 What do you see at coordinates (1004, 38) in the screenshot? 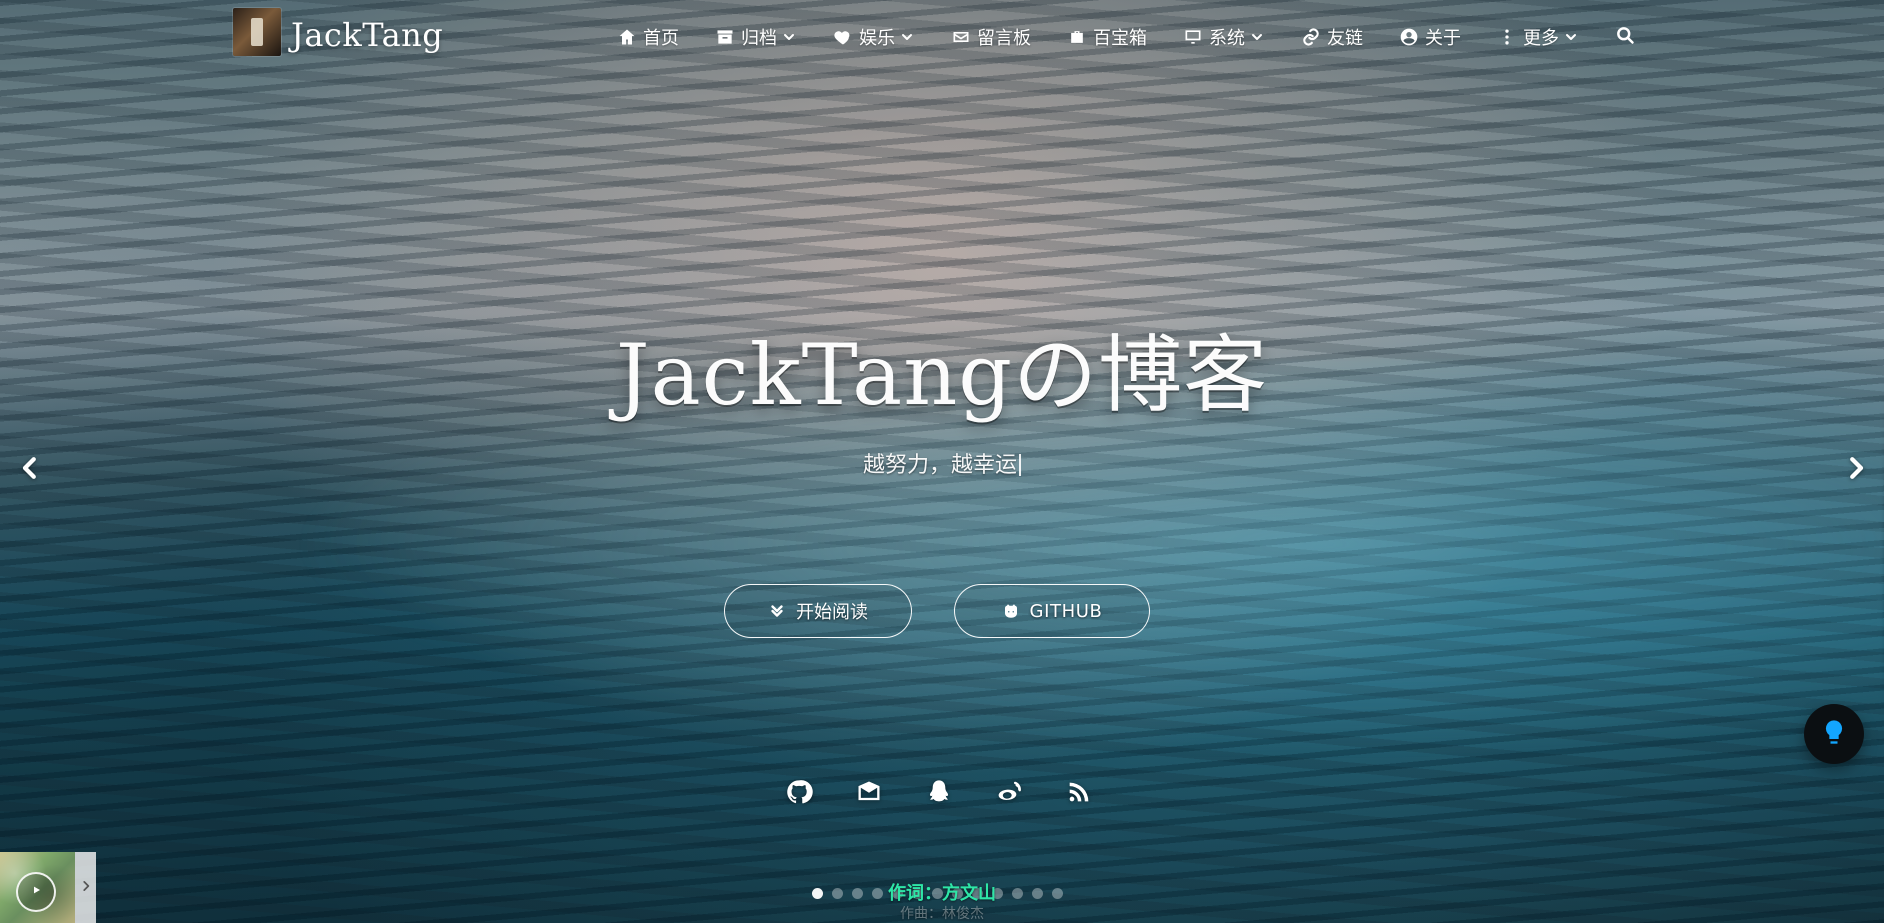
I see `nav-item-label-guestbook: 留言板` at bounding box center [1004, 38].